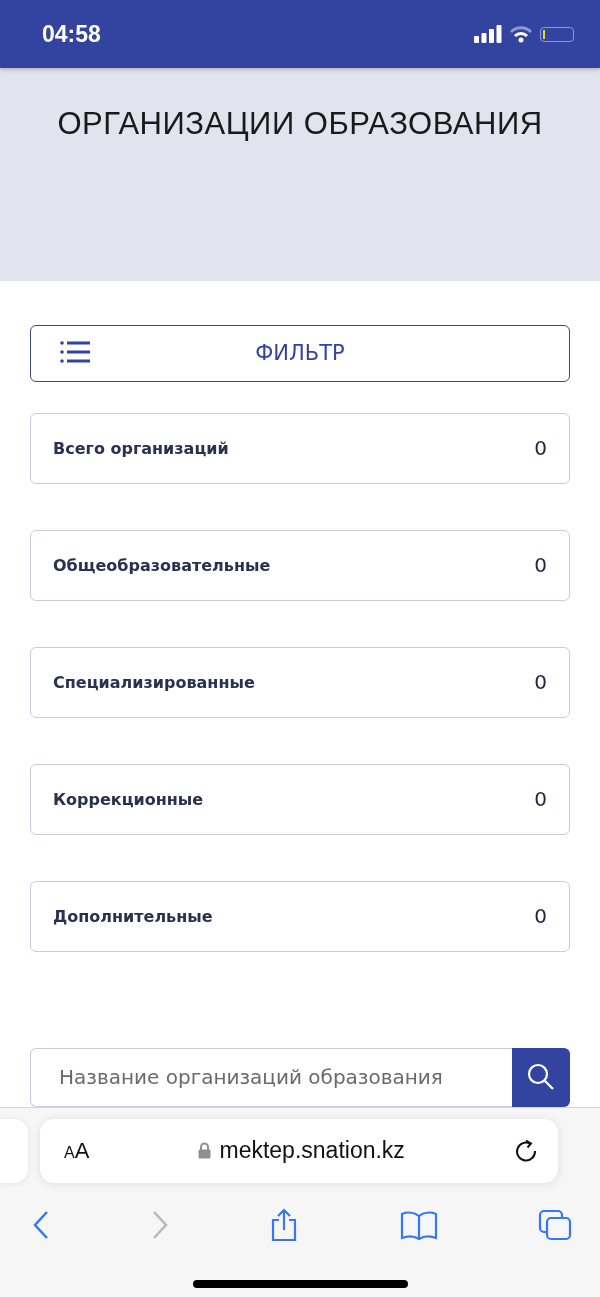  Describe the element at coordinates (71, 34) in the screenshot. I see `clock-time: 04:58` at that location.